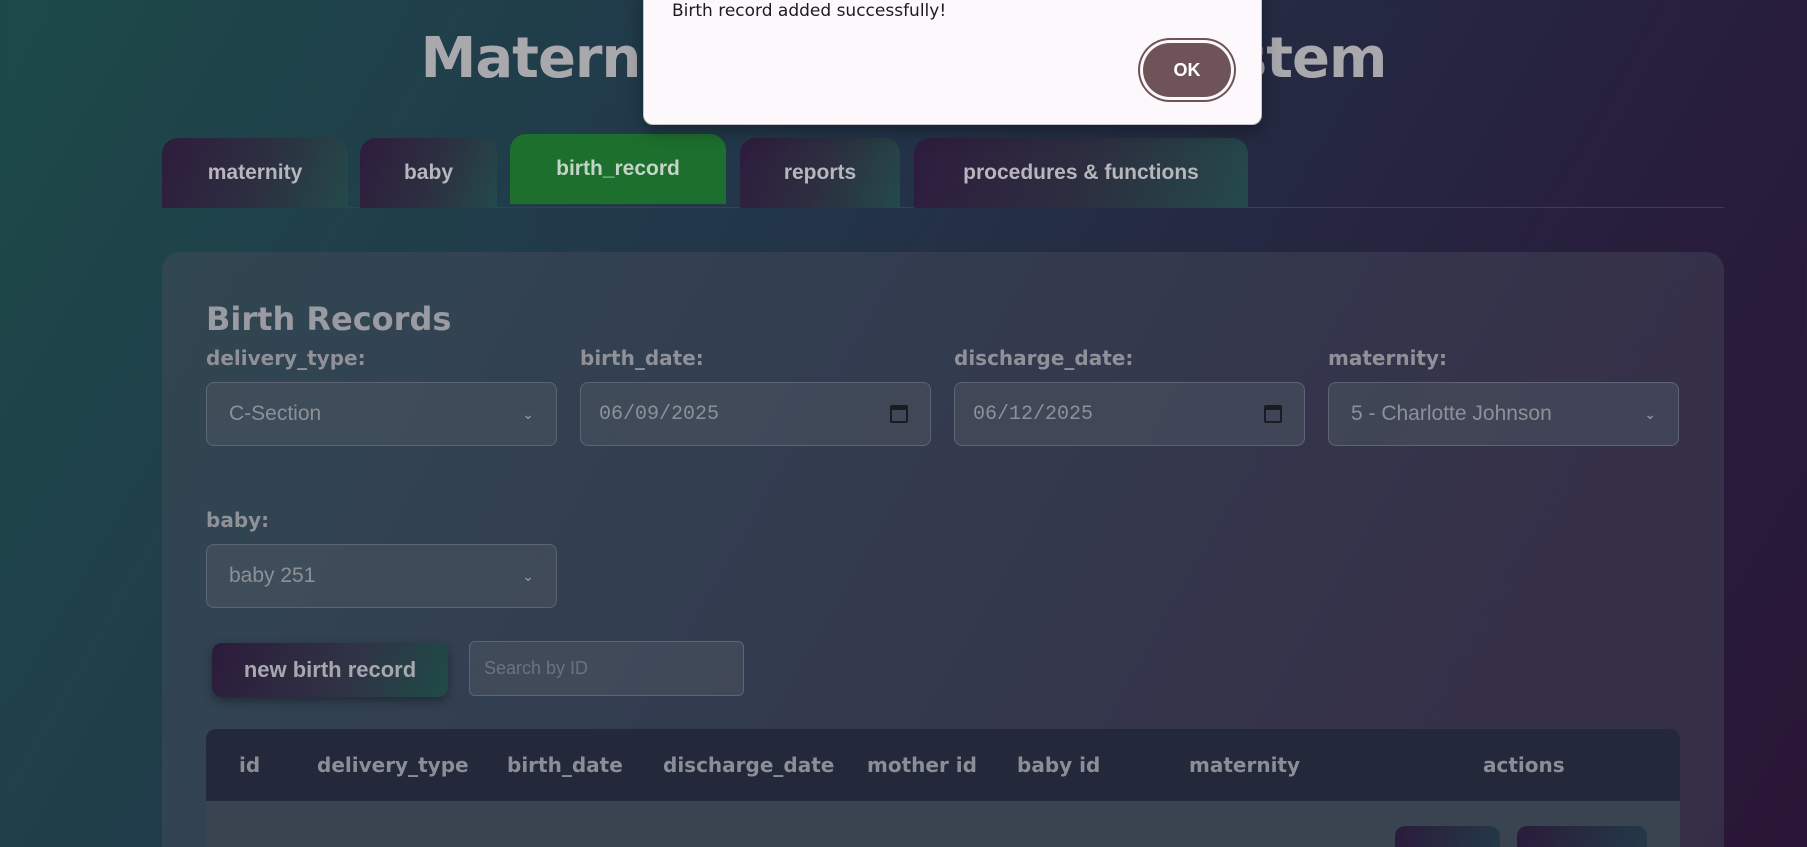  What do you see at coordinates (755, 414) in the screenshot?
I see `birth-date-input: 06/09/2025` at bounding box center [755, 414].